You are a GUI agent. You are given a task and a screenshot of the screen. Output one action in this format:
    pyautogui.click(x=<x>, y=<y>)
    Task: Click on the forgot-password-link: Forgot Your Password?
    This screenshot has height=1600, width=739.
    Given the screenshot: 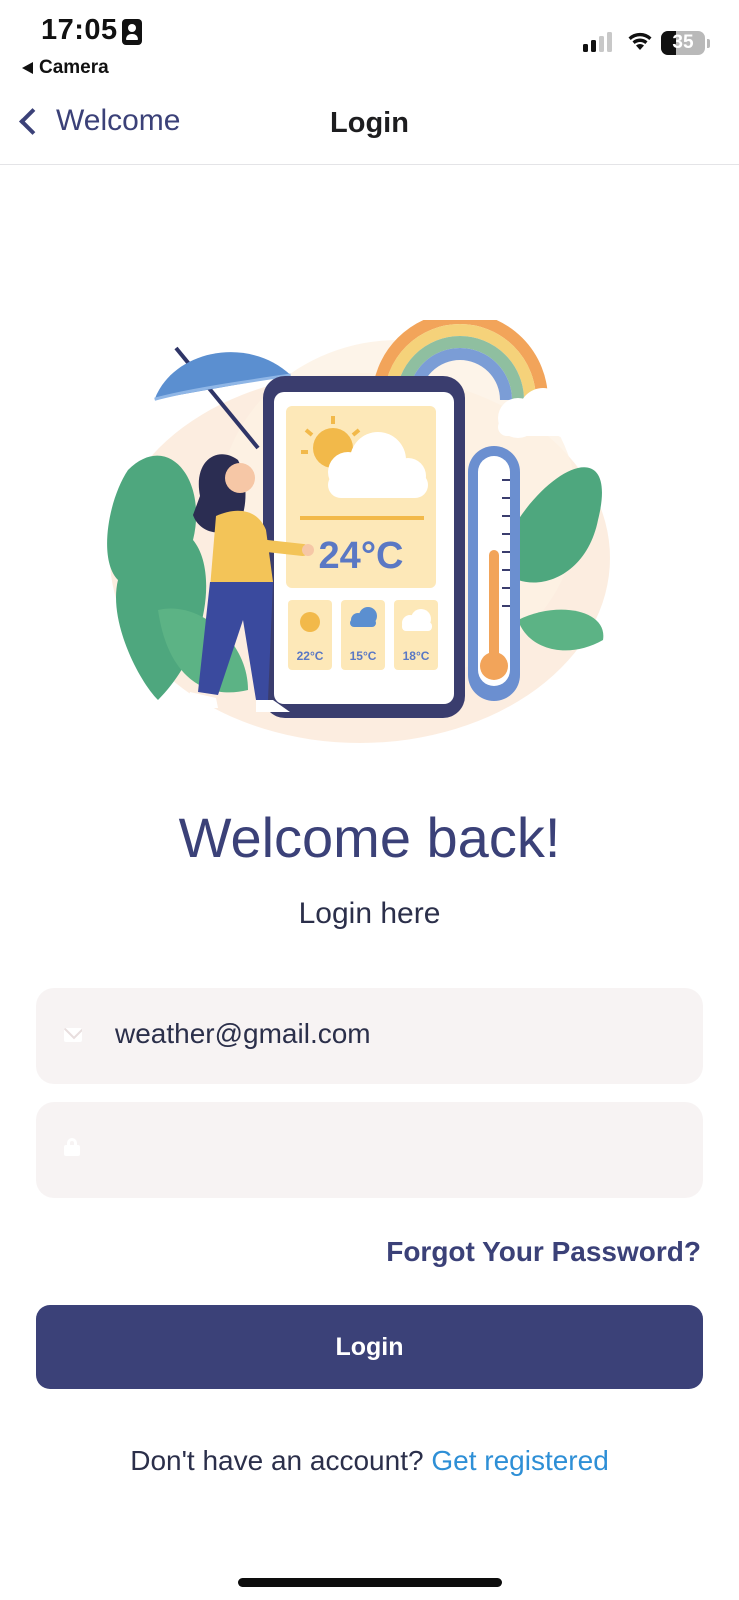 What is the action you would take?
    pyautogui.click(x=543, y=1252)
    